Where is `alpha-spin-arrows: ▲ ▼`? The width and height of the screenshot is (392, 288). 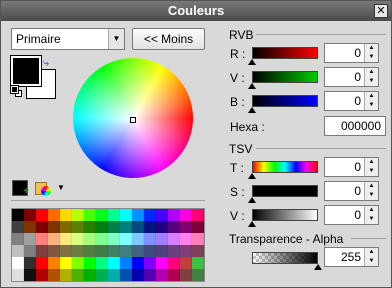
alpha-spin-arrows: ▲ ▼ is located at coordinates (371, 257).